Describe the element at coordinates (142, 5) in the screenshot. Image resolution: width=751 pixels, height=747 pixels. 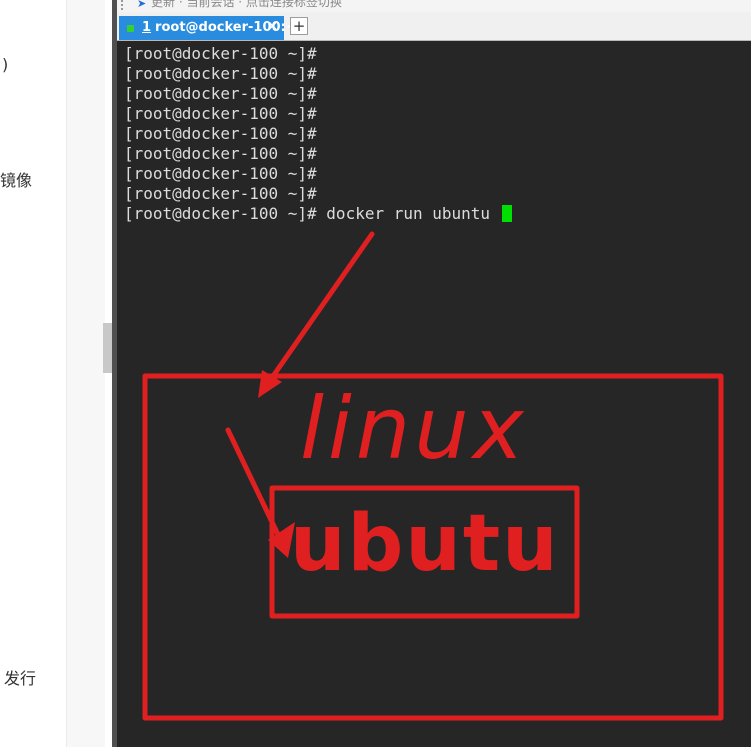
I see `arrow-icon: ➤` at that location.